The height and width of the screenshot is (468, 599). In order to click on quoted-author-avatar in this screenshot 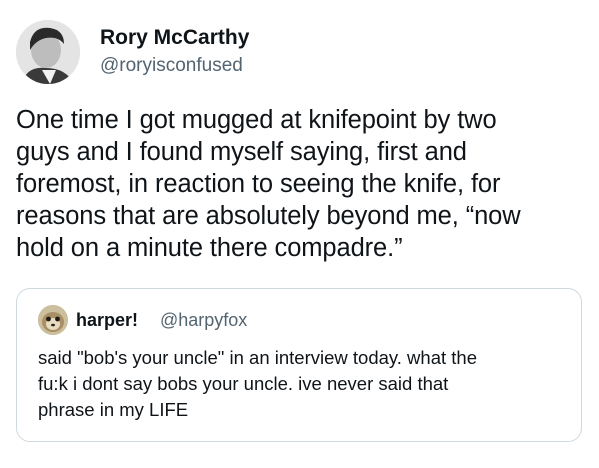, I will do `click(53, 320)`.